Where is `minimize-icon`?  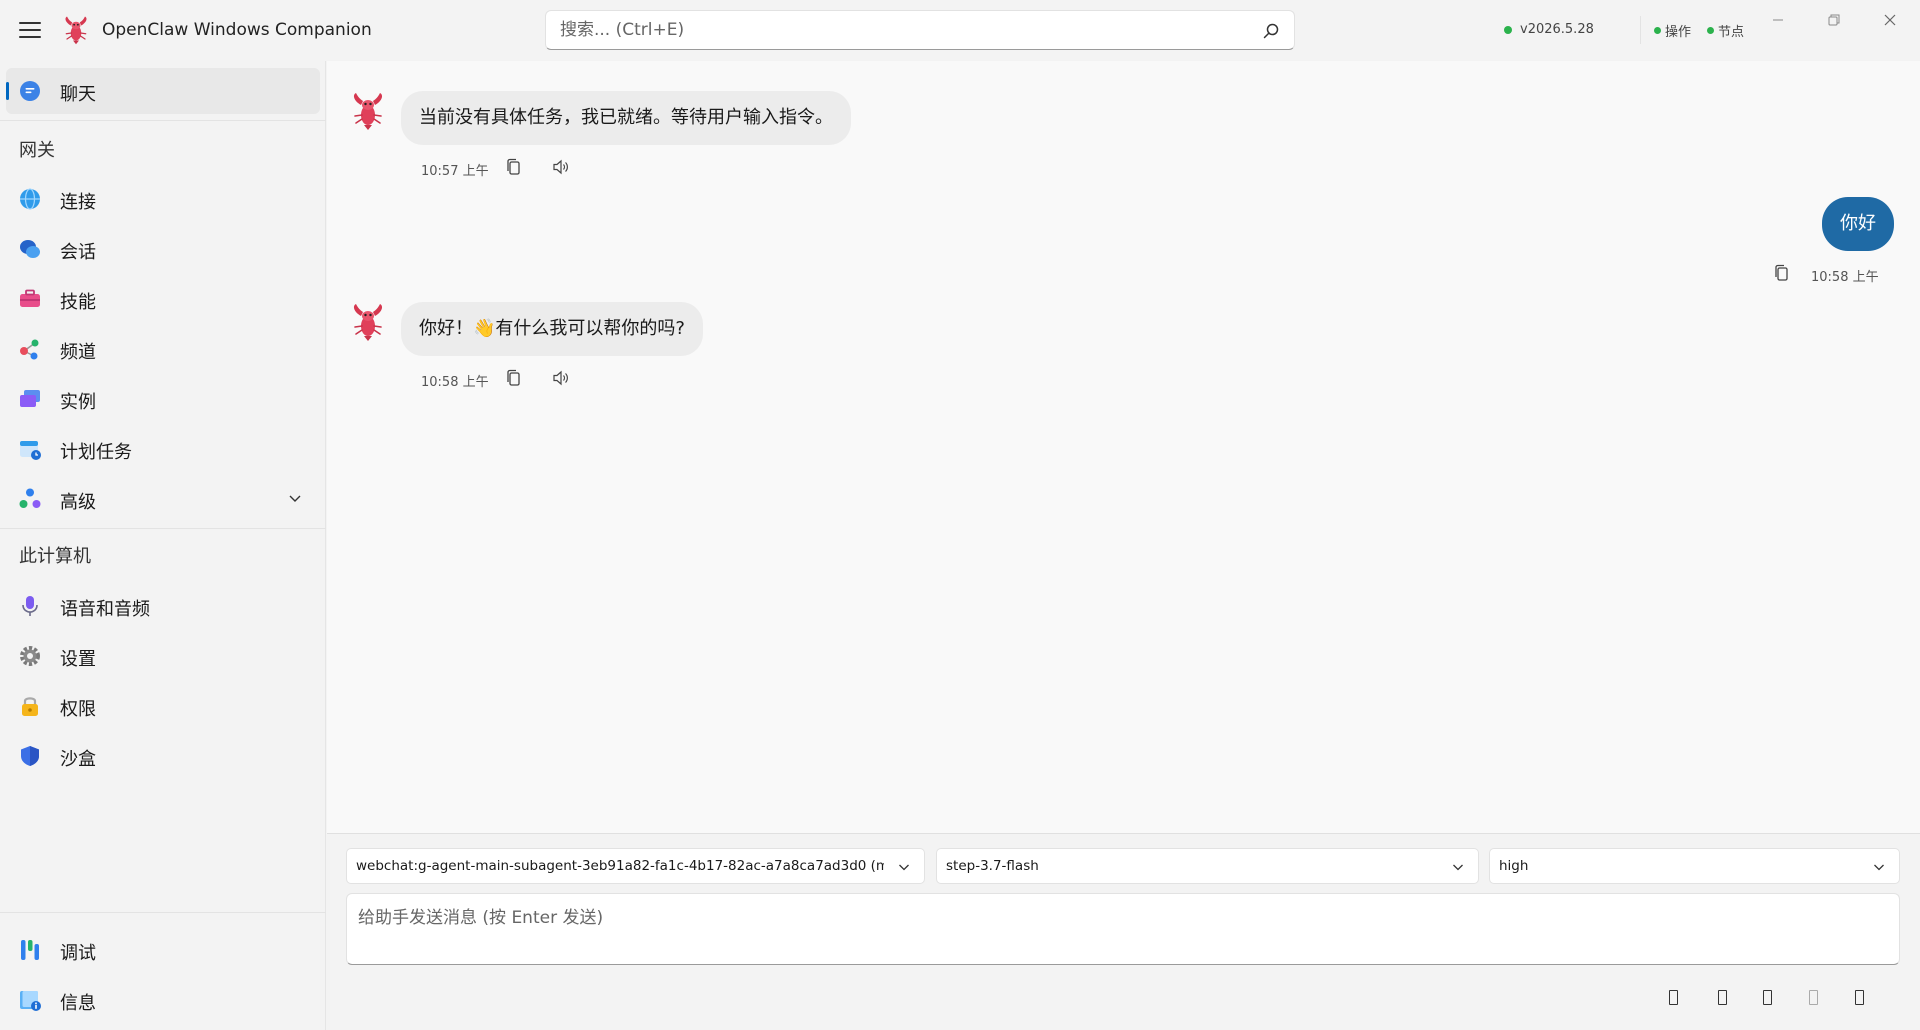 minimize-icon is located at coordinates (1778, 20).